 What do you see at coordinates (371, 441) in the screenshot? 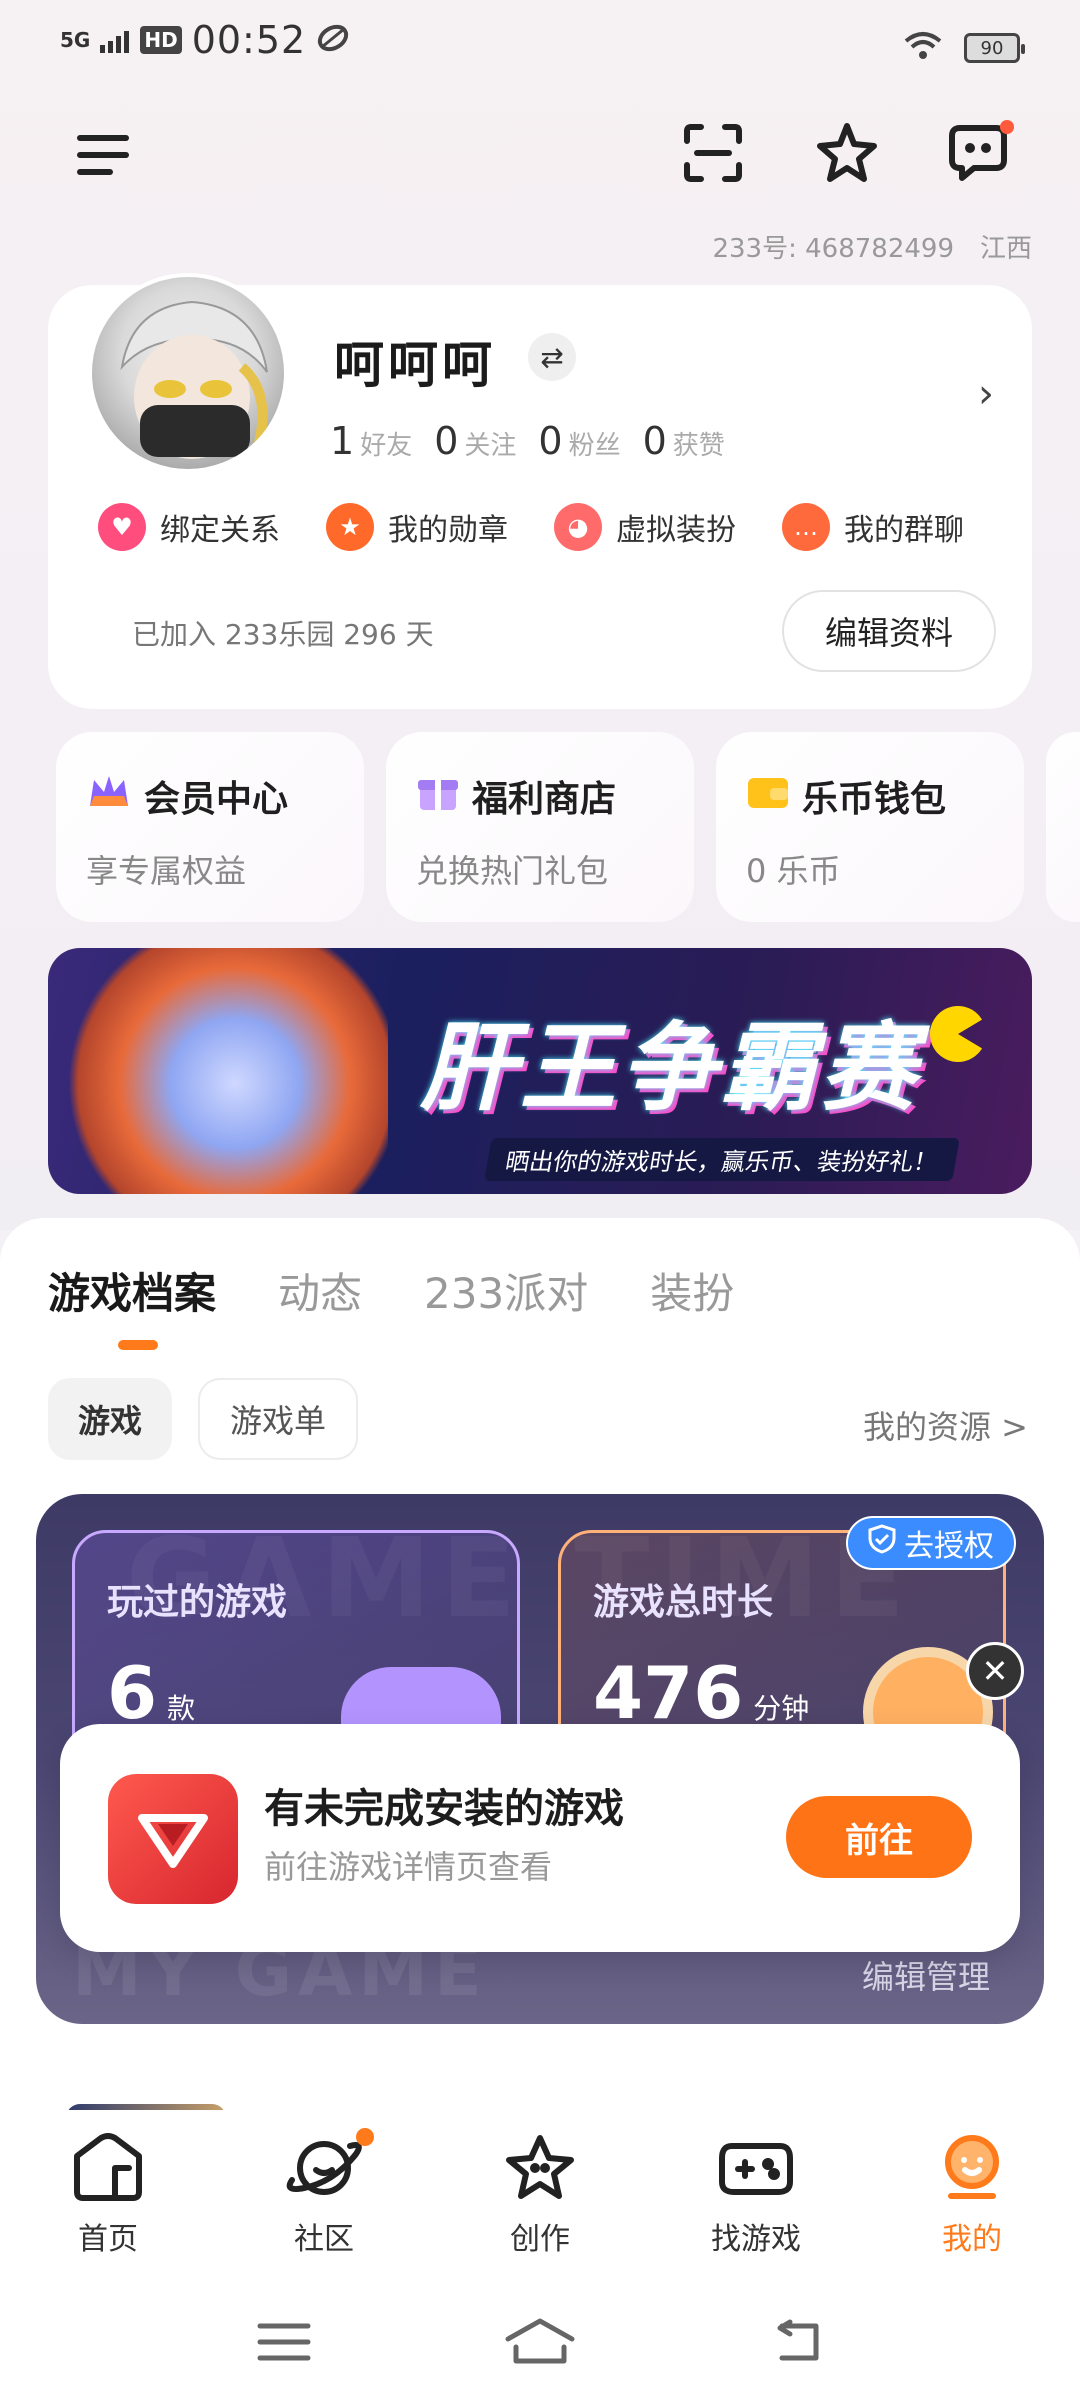
I see `stat-friends: 1 好友` at bounding box center [371, 441].